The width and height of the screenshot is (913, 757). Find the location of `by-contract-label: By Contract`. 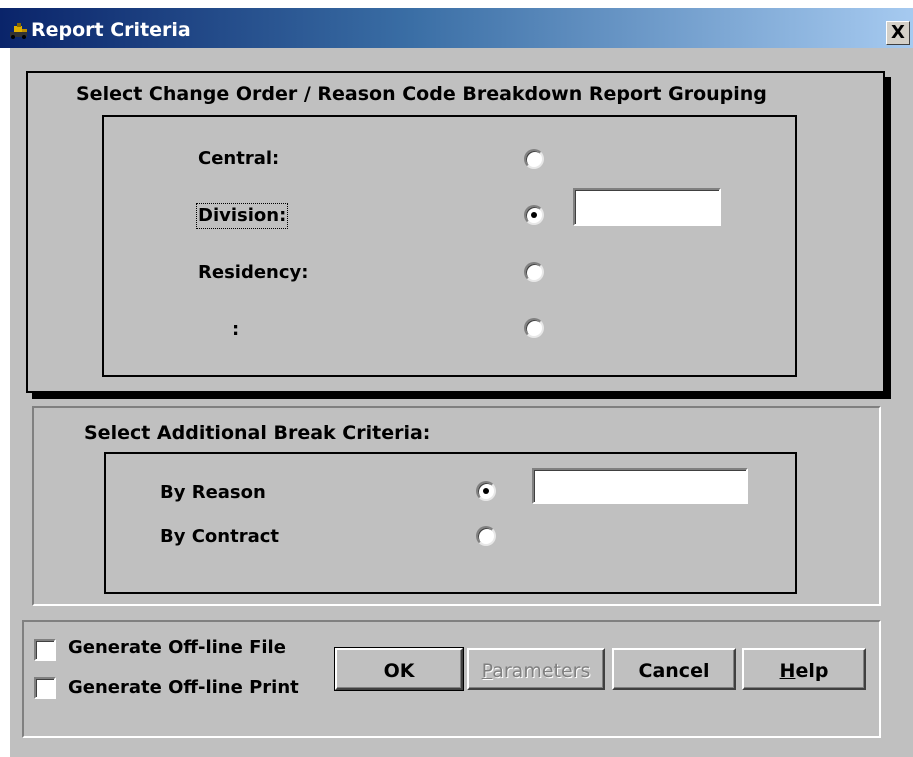

by-contract-label: By Contract is located at coordinates (220, 536).